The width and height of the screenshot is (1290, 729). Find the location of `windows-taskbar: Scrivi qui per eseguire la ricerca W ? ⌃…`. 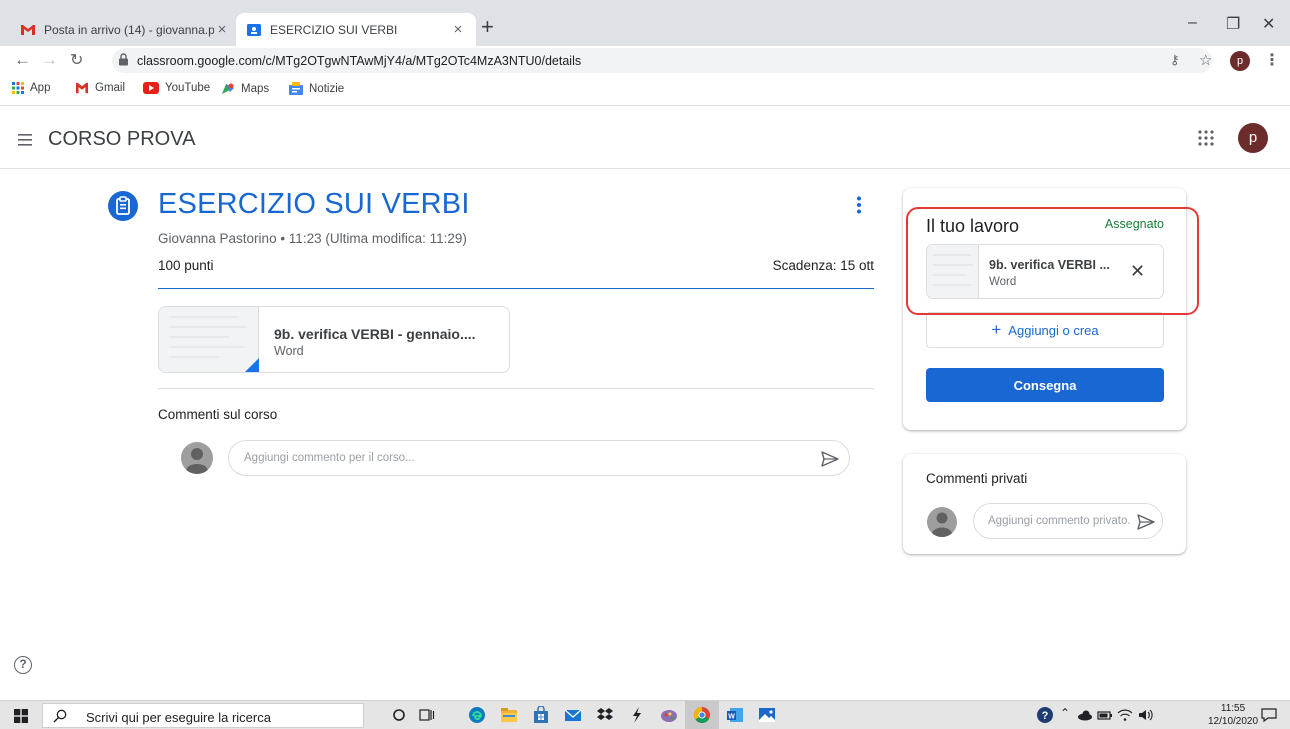

windows-taskbar: Scrivi qui per eseguire la ricerca W ? ⌃… is located at coordinates (645, 714).